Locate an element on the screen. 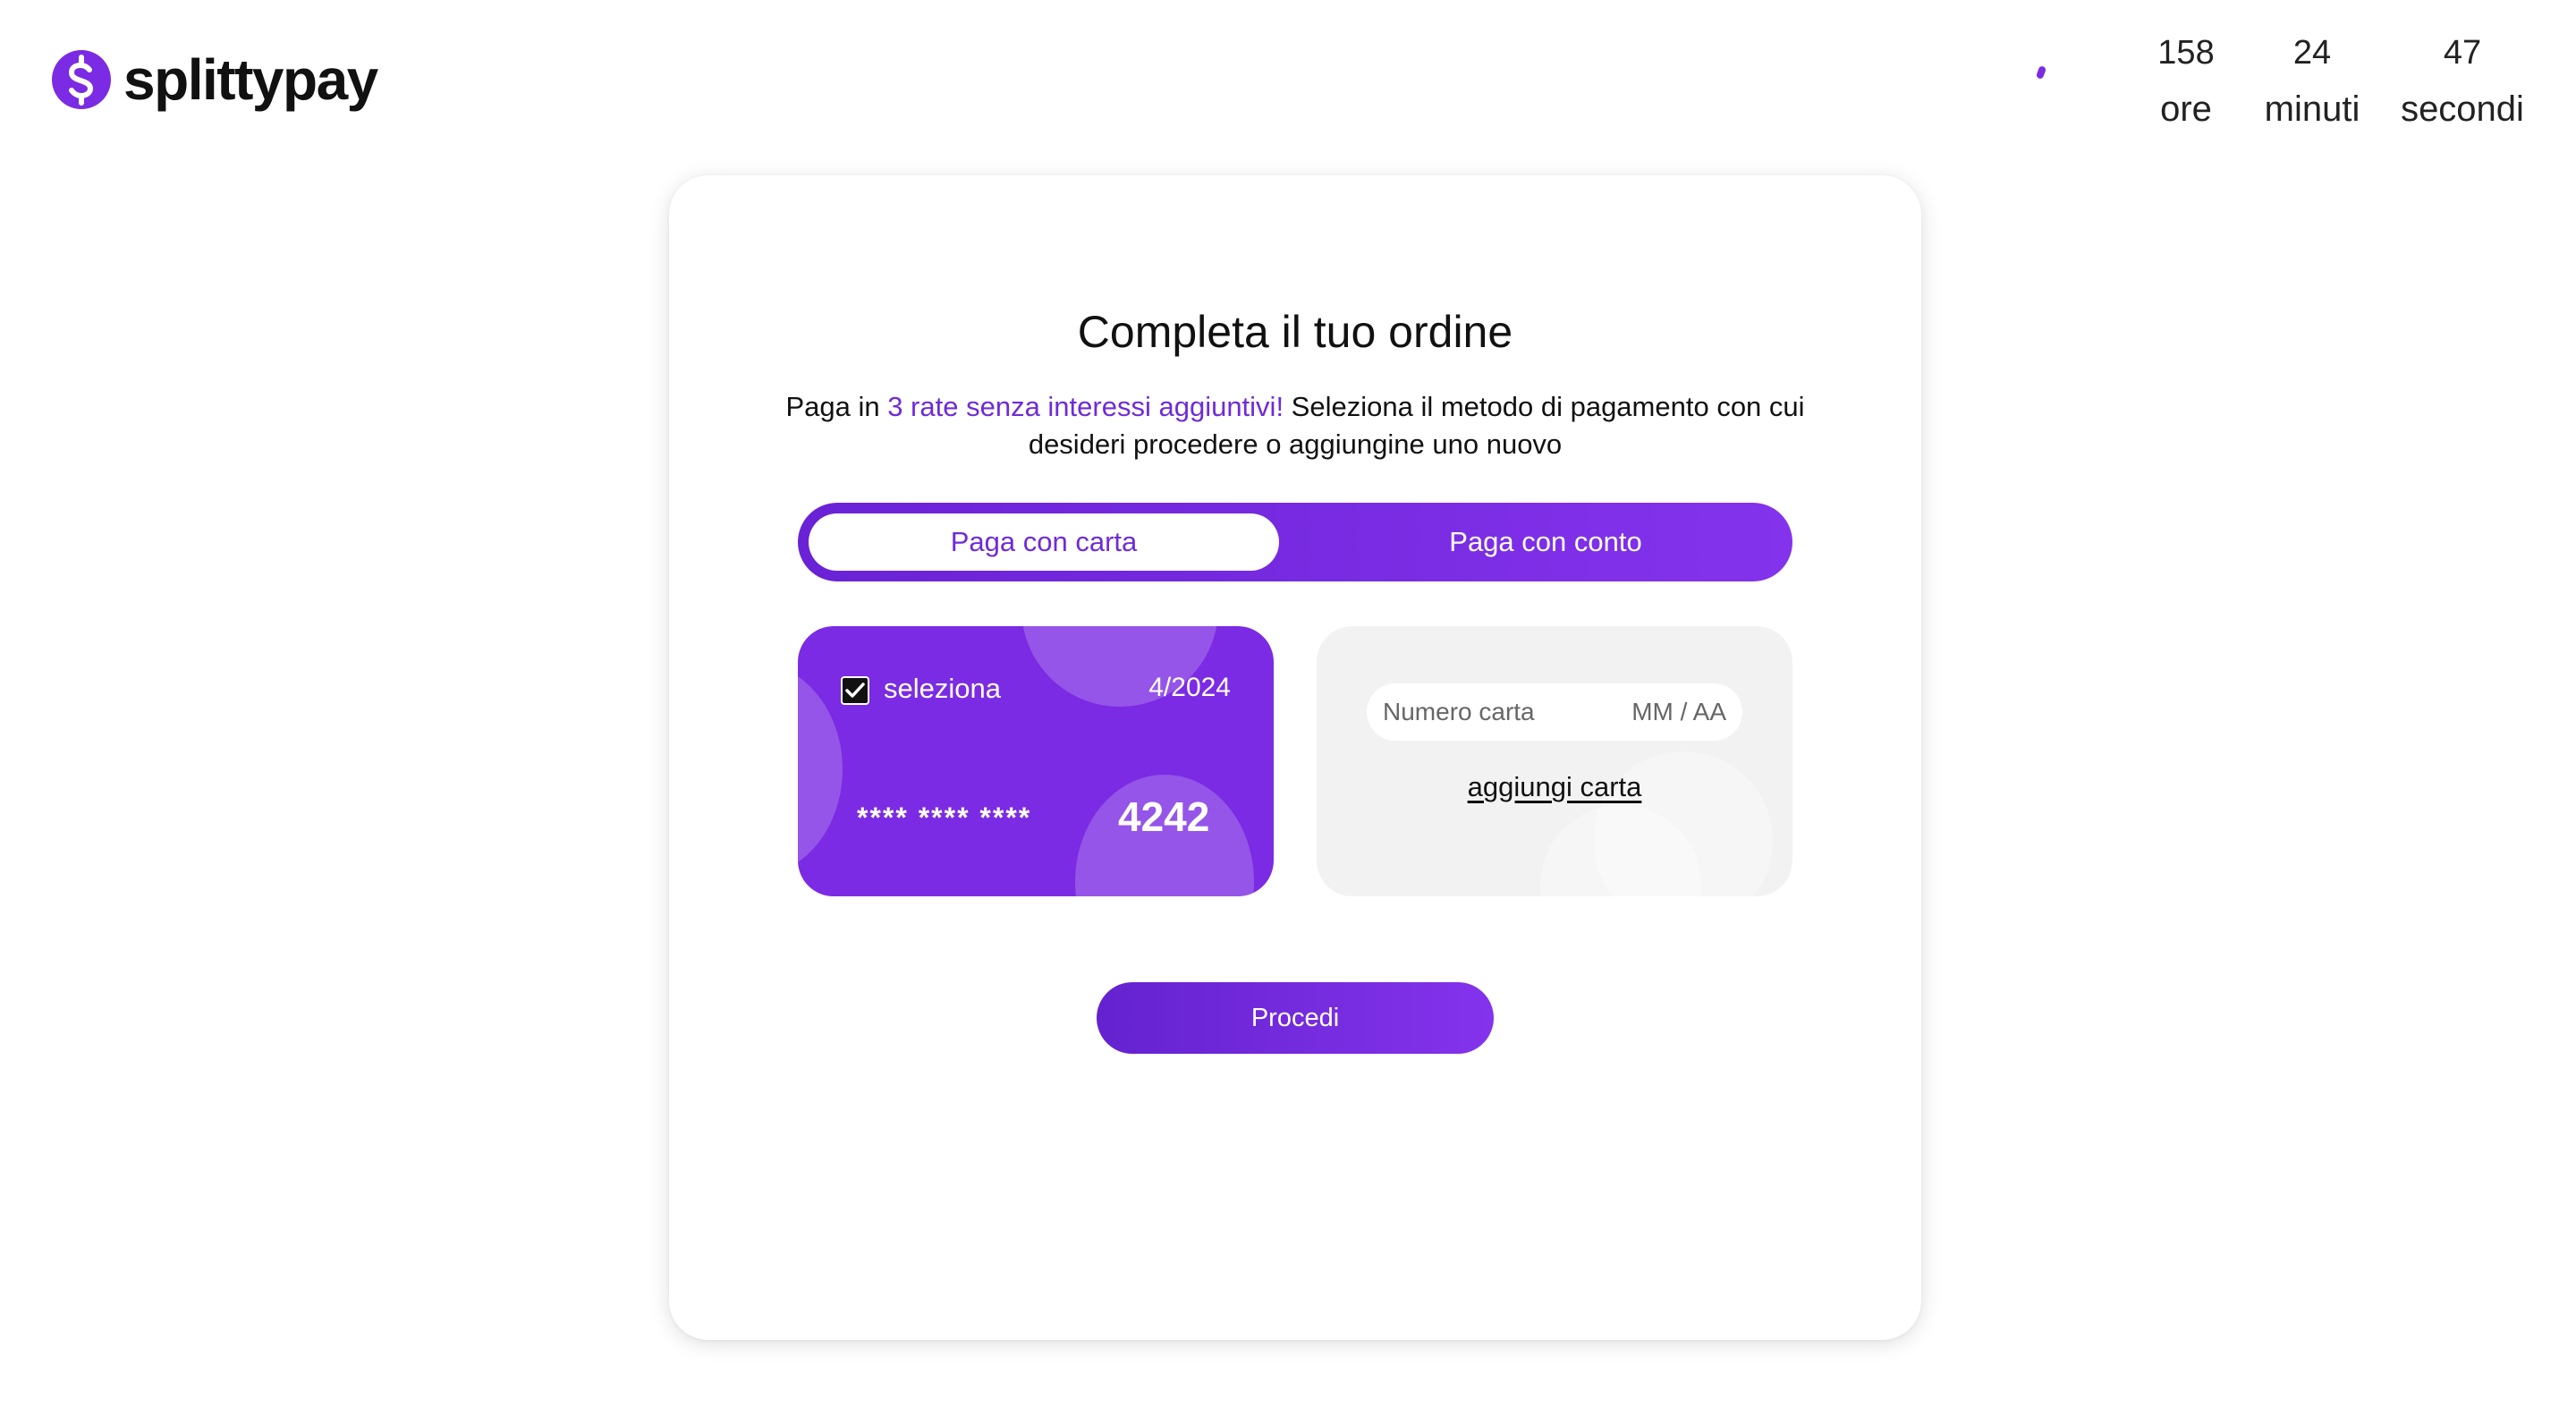 Image resolution: width=2576 pixels, height=1408 pixels. countdown-hours-value: 158 is located at coordinates (2186, 53).